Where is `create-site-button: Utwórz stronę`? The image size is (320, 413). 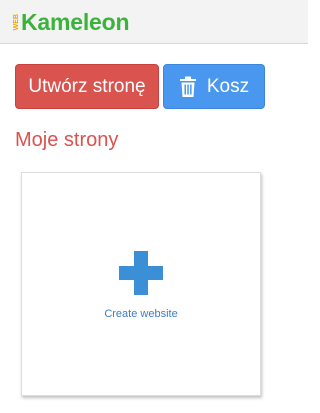
create-site-button: Utwórz stronę is located at coordinates (87, 86).